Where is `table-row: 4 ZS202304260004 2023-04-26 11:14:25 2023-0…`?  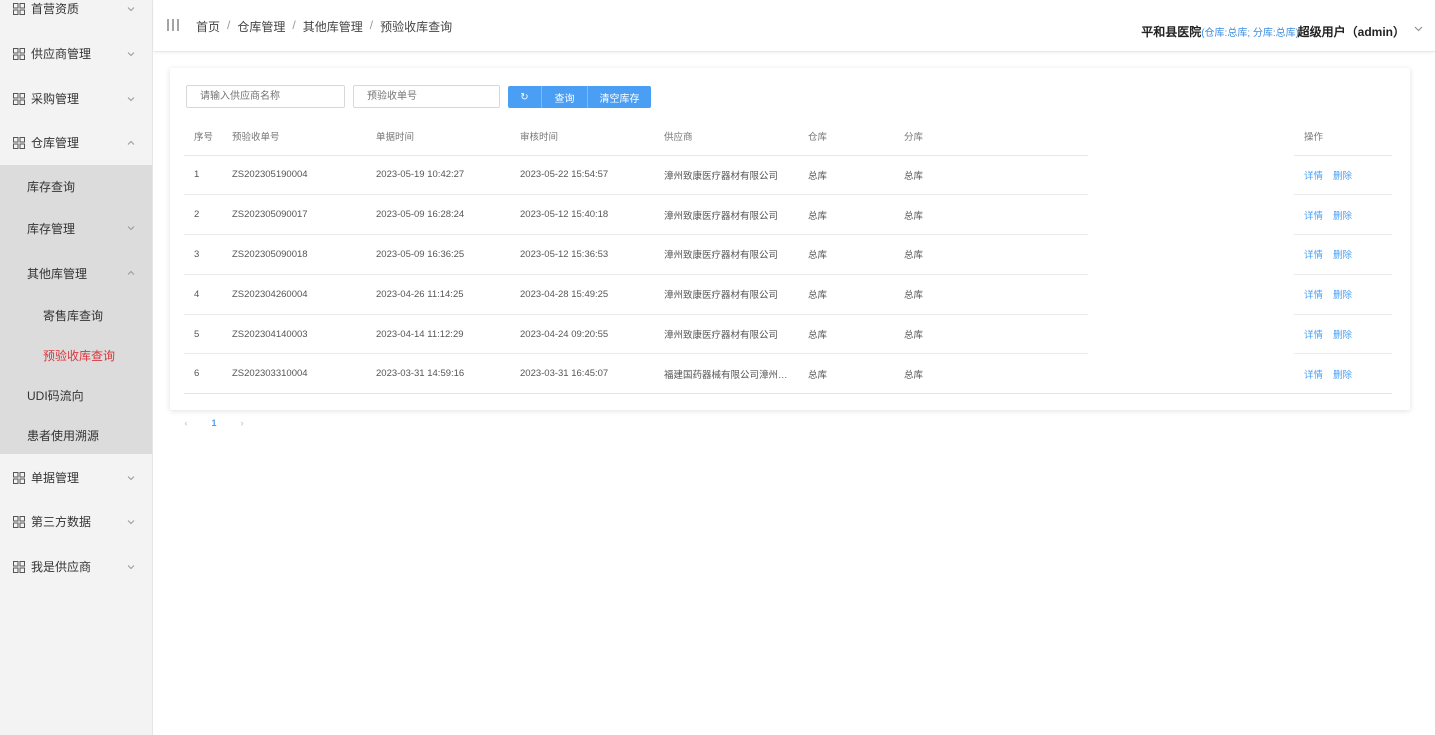
table-row: 4 ZS202304260004 2023-04-26 11:14:25 2023-0… is located at coordinates (788, 294).